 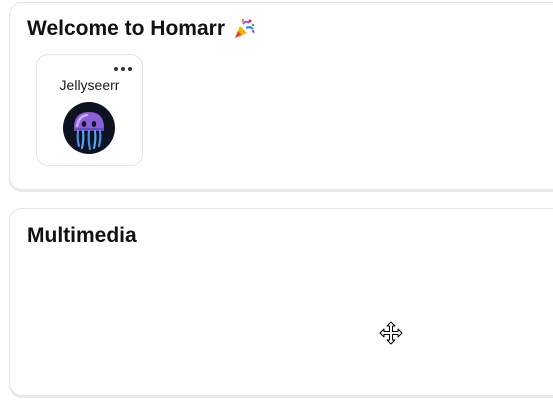 I want to click on app-tile-jellyseerr: Jellyseerr, so click(x=89, y=110).